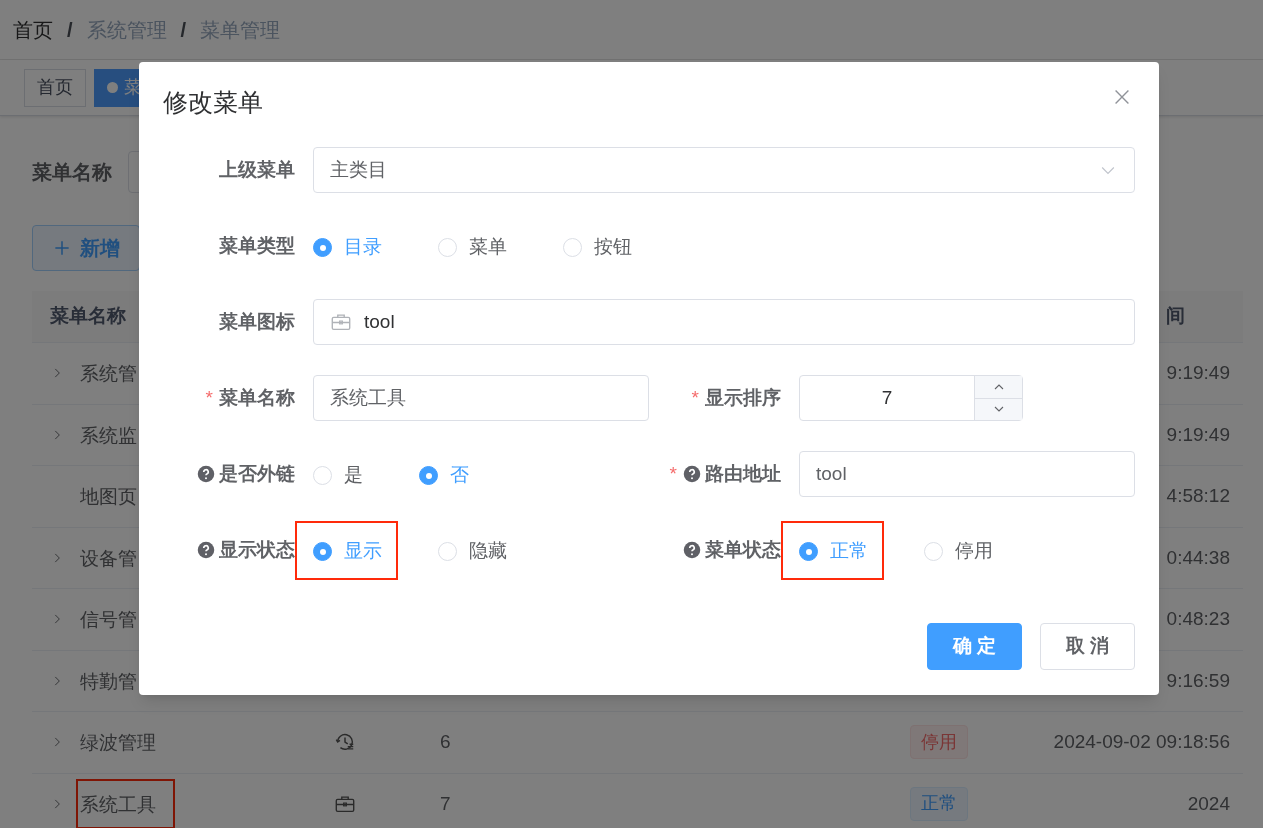 The width and height of the screenshot is (1263, 828). What do you see at coordinates (338, 475) in the screenshot?
I see `radio-option: 是` at bounding box center [338, 475].